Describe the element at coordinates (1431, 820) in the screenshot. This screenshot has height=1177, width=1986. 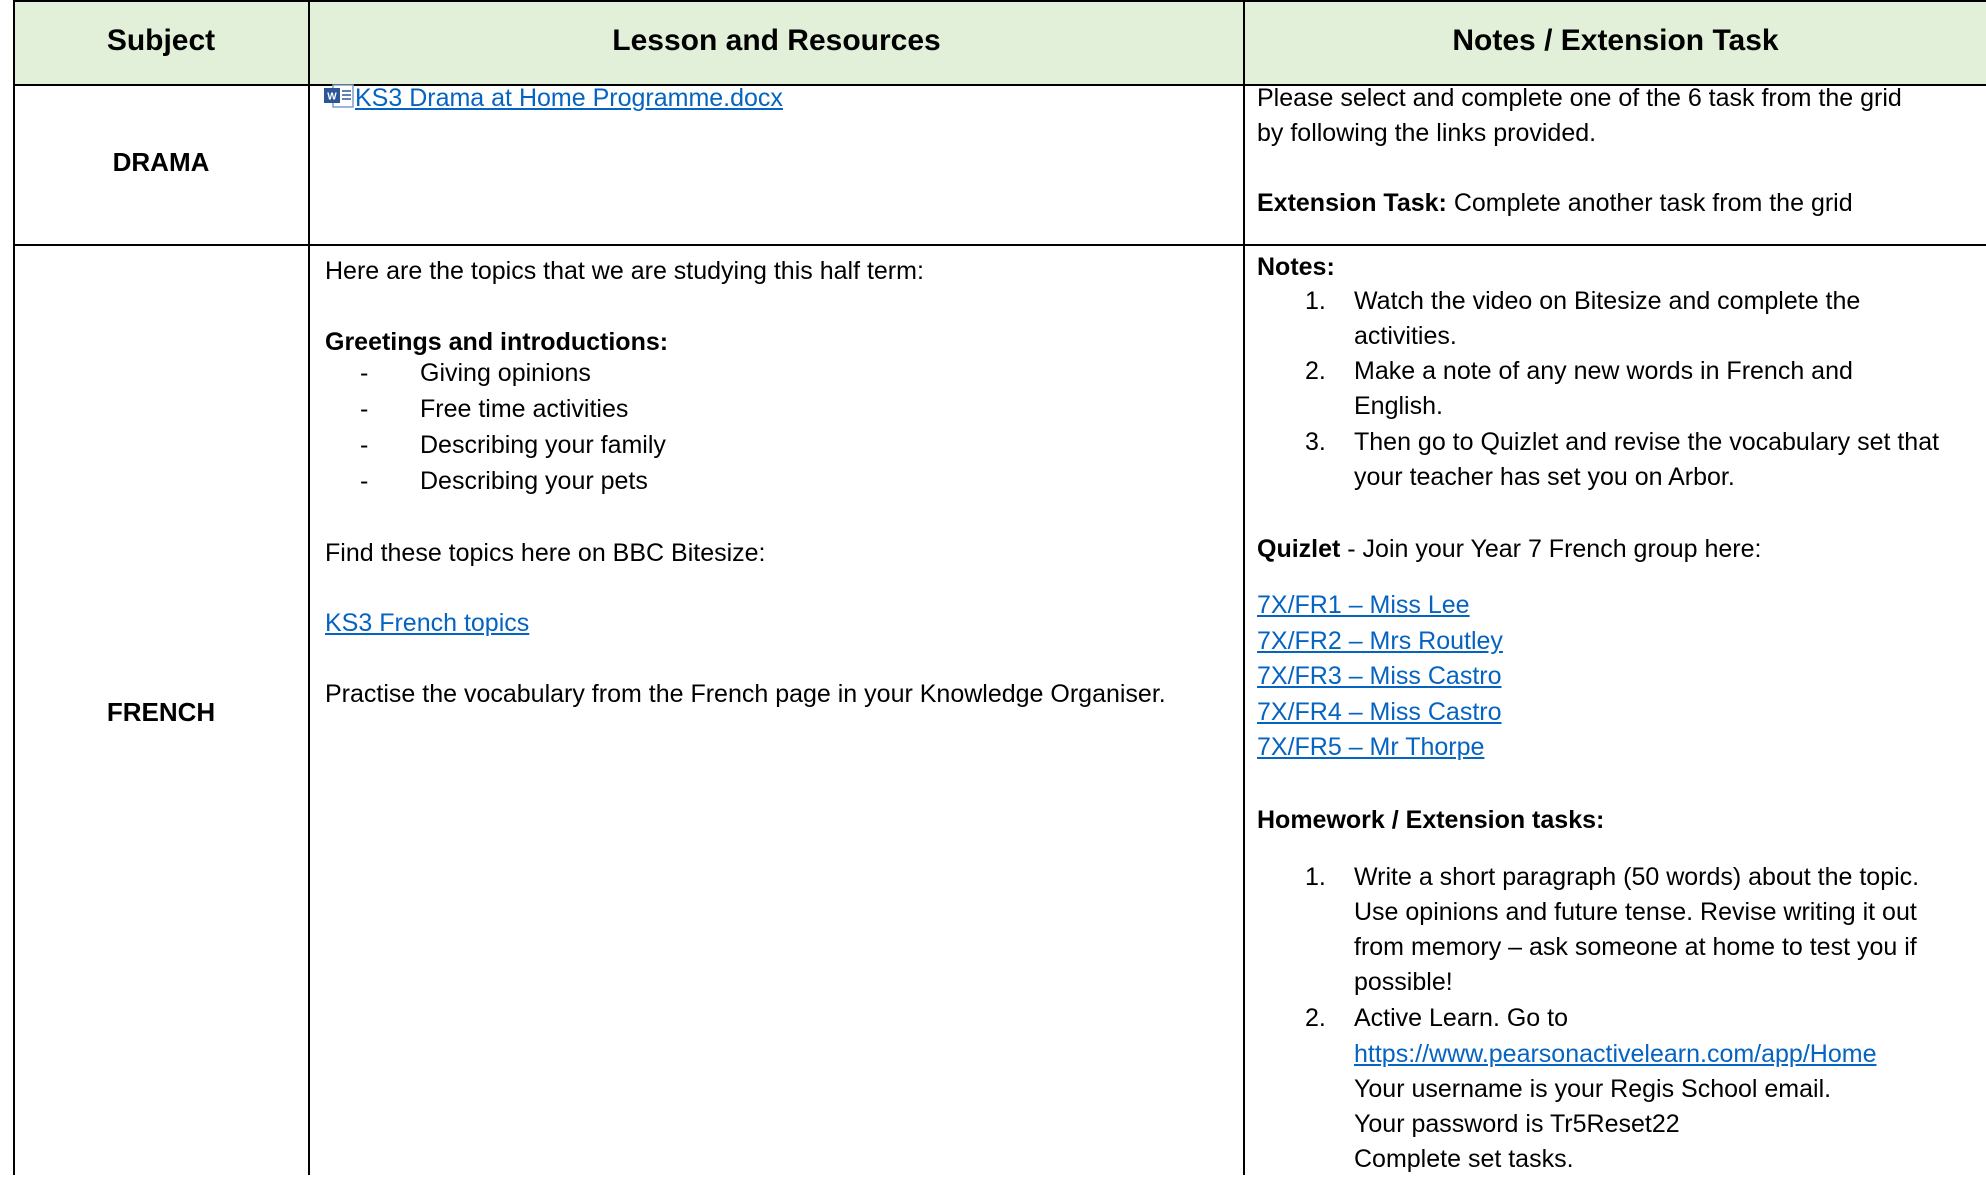
I see `homework-label: Homework / Extension tasks:` at that location.